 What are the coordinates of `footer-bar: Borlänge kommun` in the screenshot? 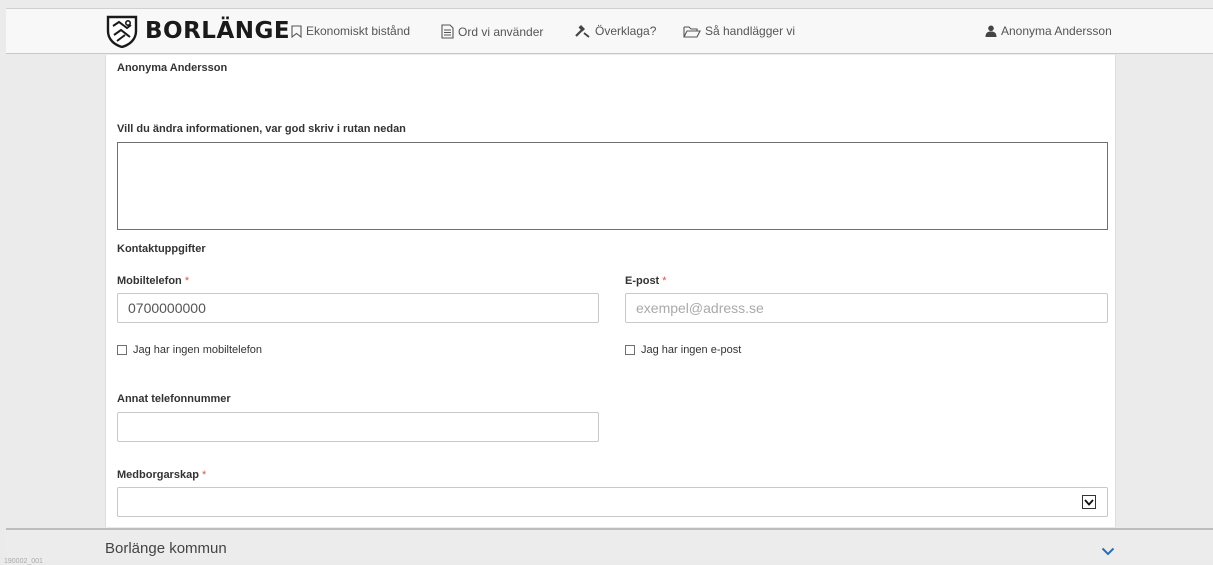 It's located at (609, 544).